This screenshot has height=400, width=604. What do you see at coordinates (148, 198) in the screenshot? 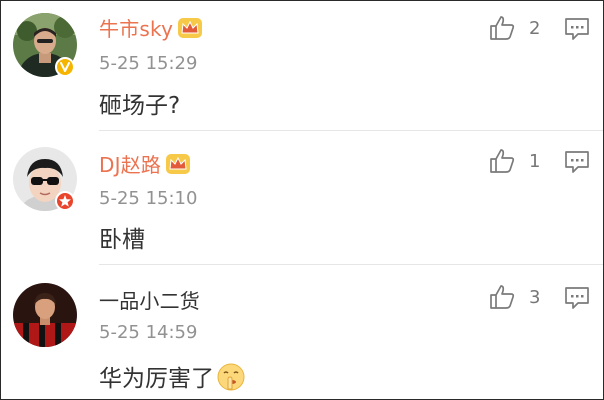
I see `comment-time: 5-25 15:10` at bounding box center [148, 198].